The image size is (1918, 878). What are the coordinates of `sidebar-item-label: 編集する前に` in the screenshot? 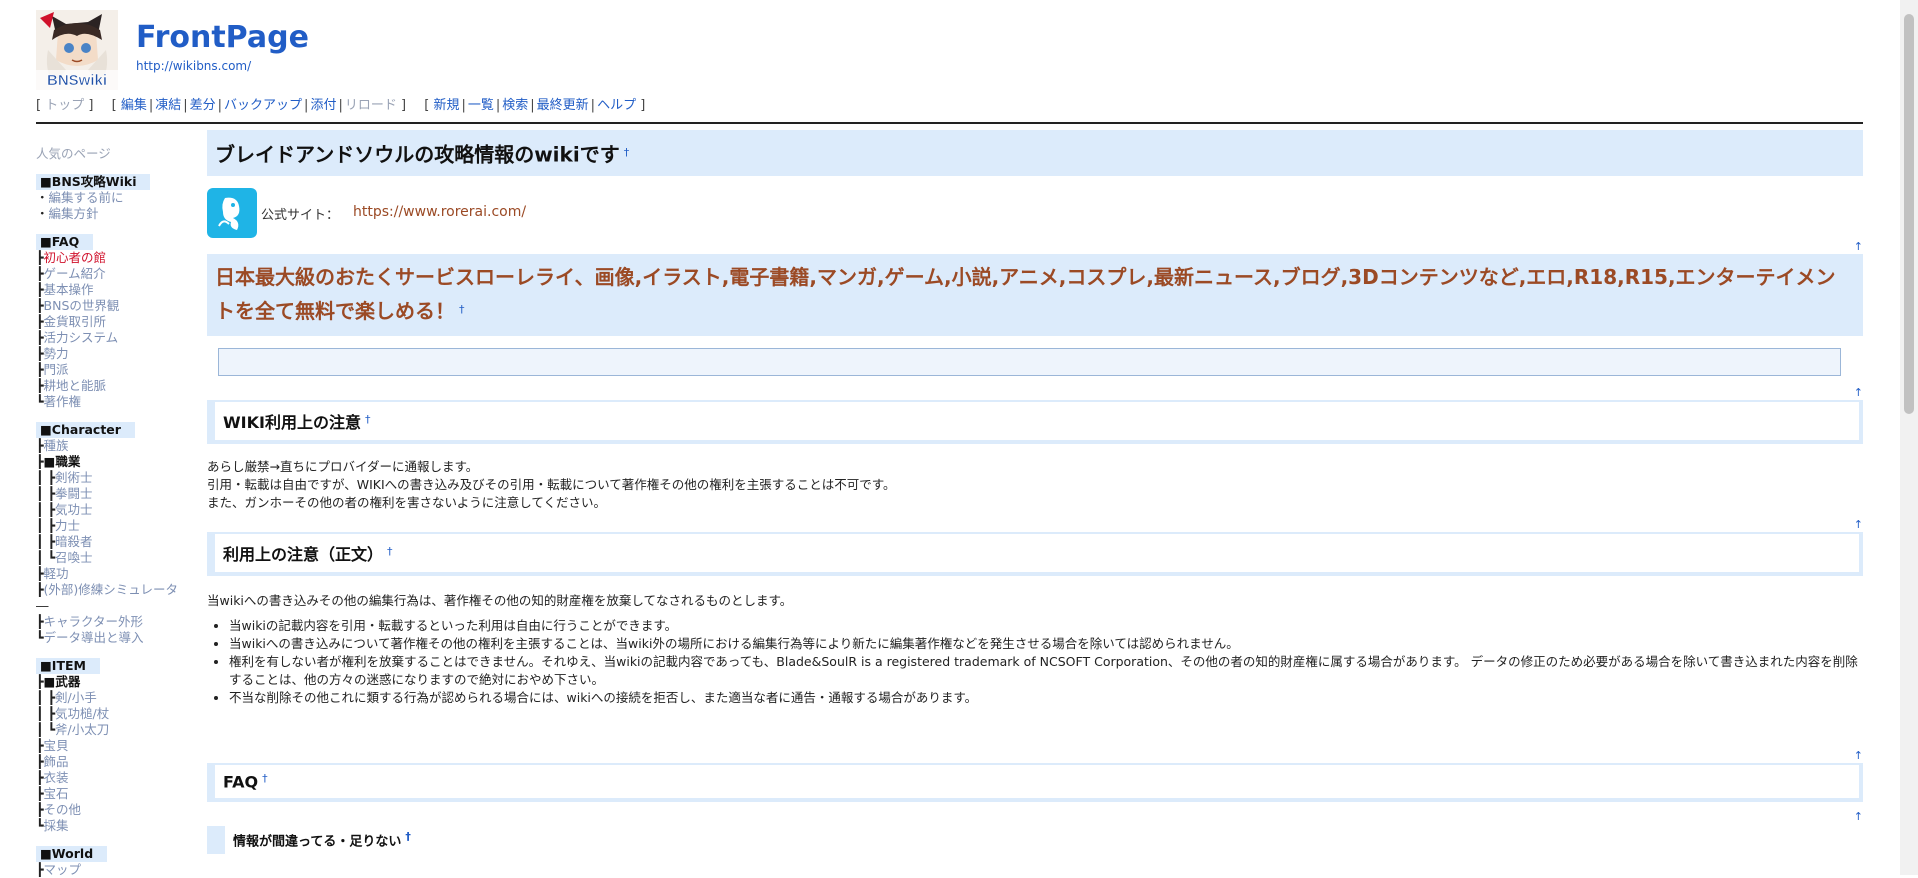 It's located at (86, 197).